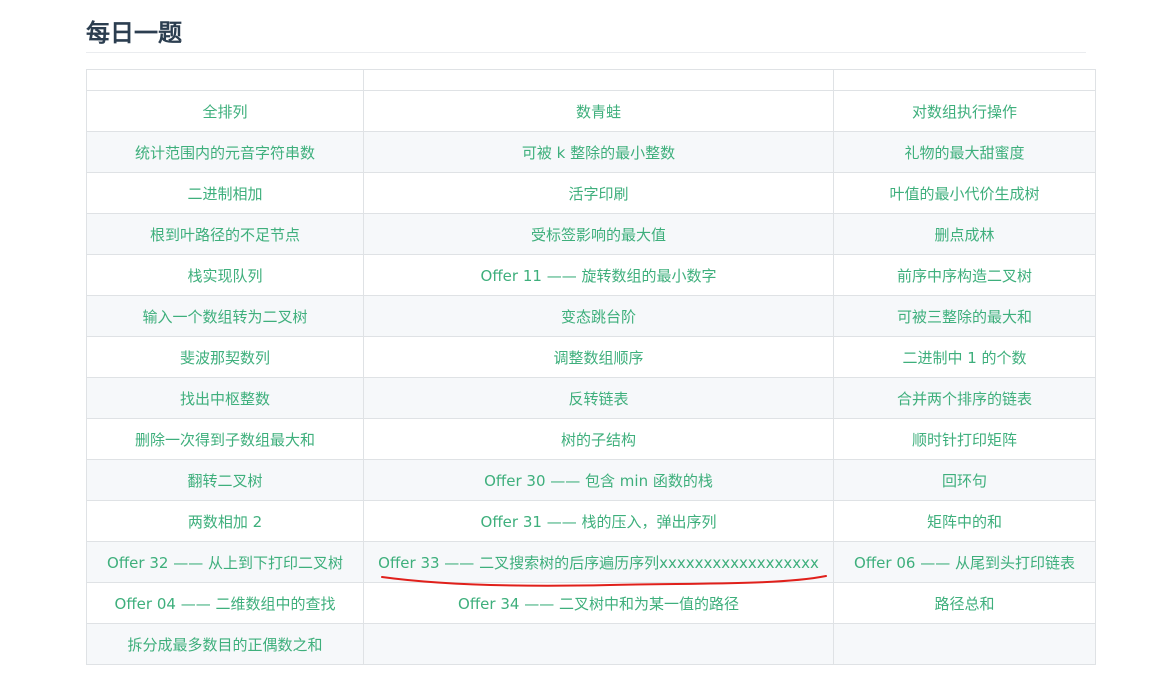 The height and width of the screenshot is (692, 1165). I want to click on table-cell: 可被三整除的最大和, so click(964, 316).